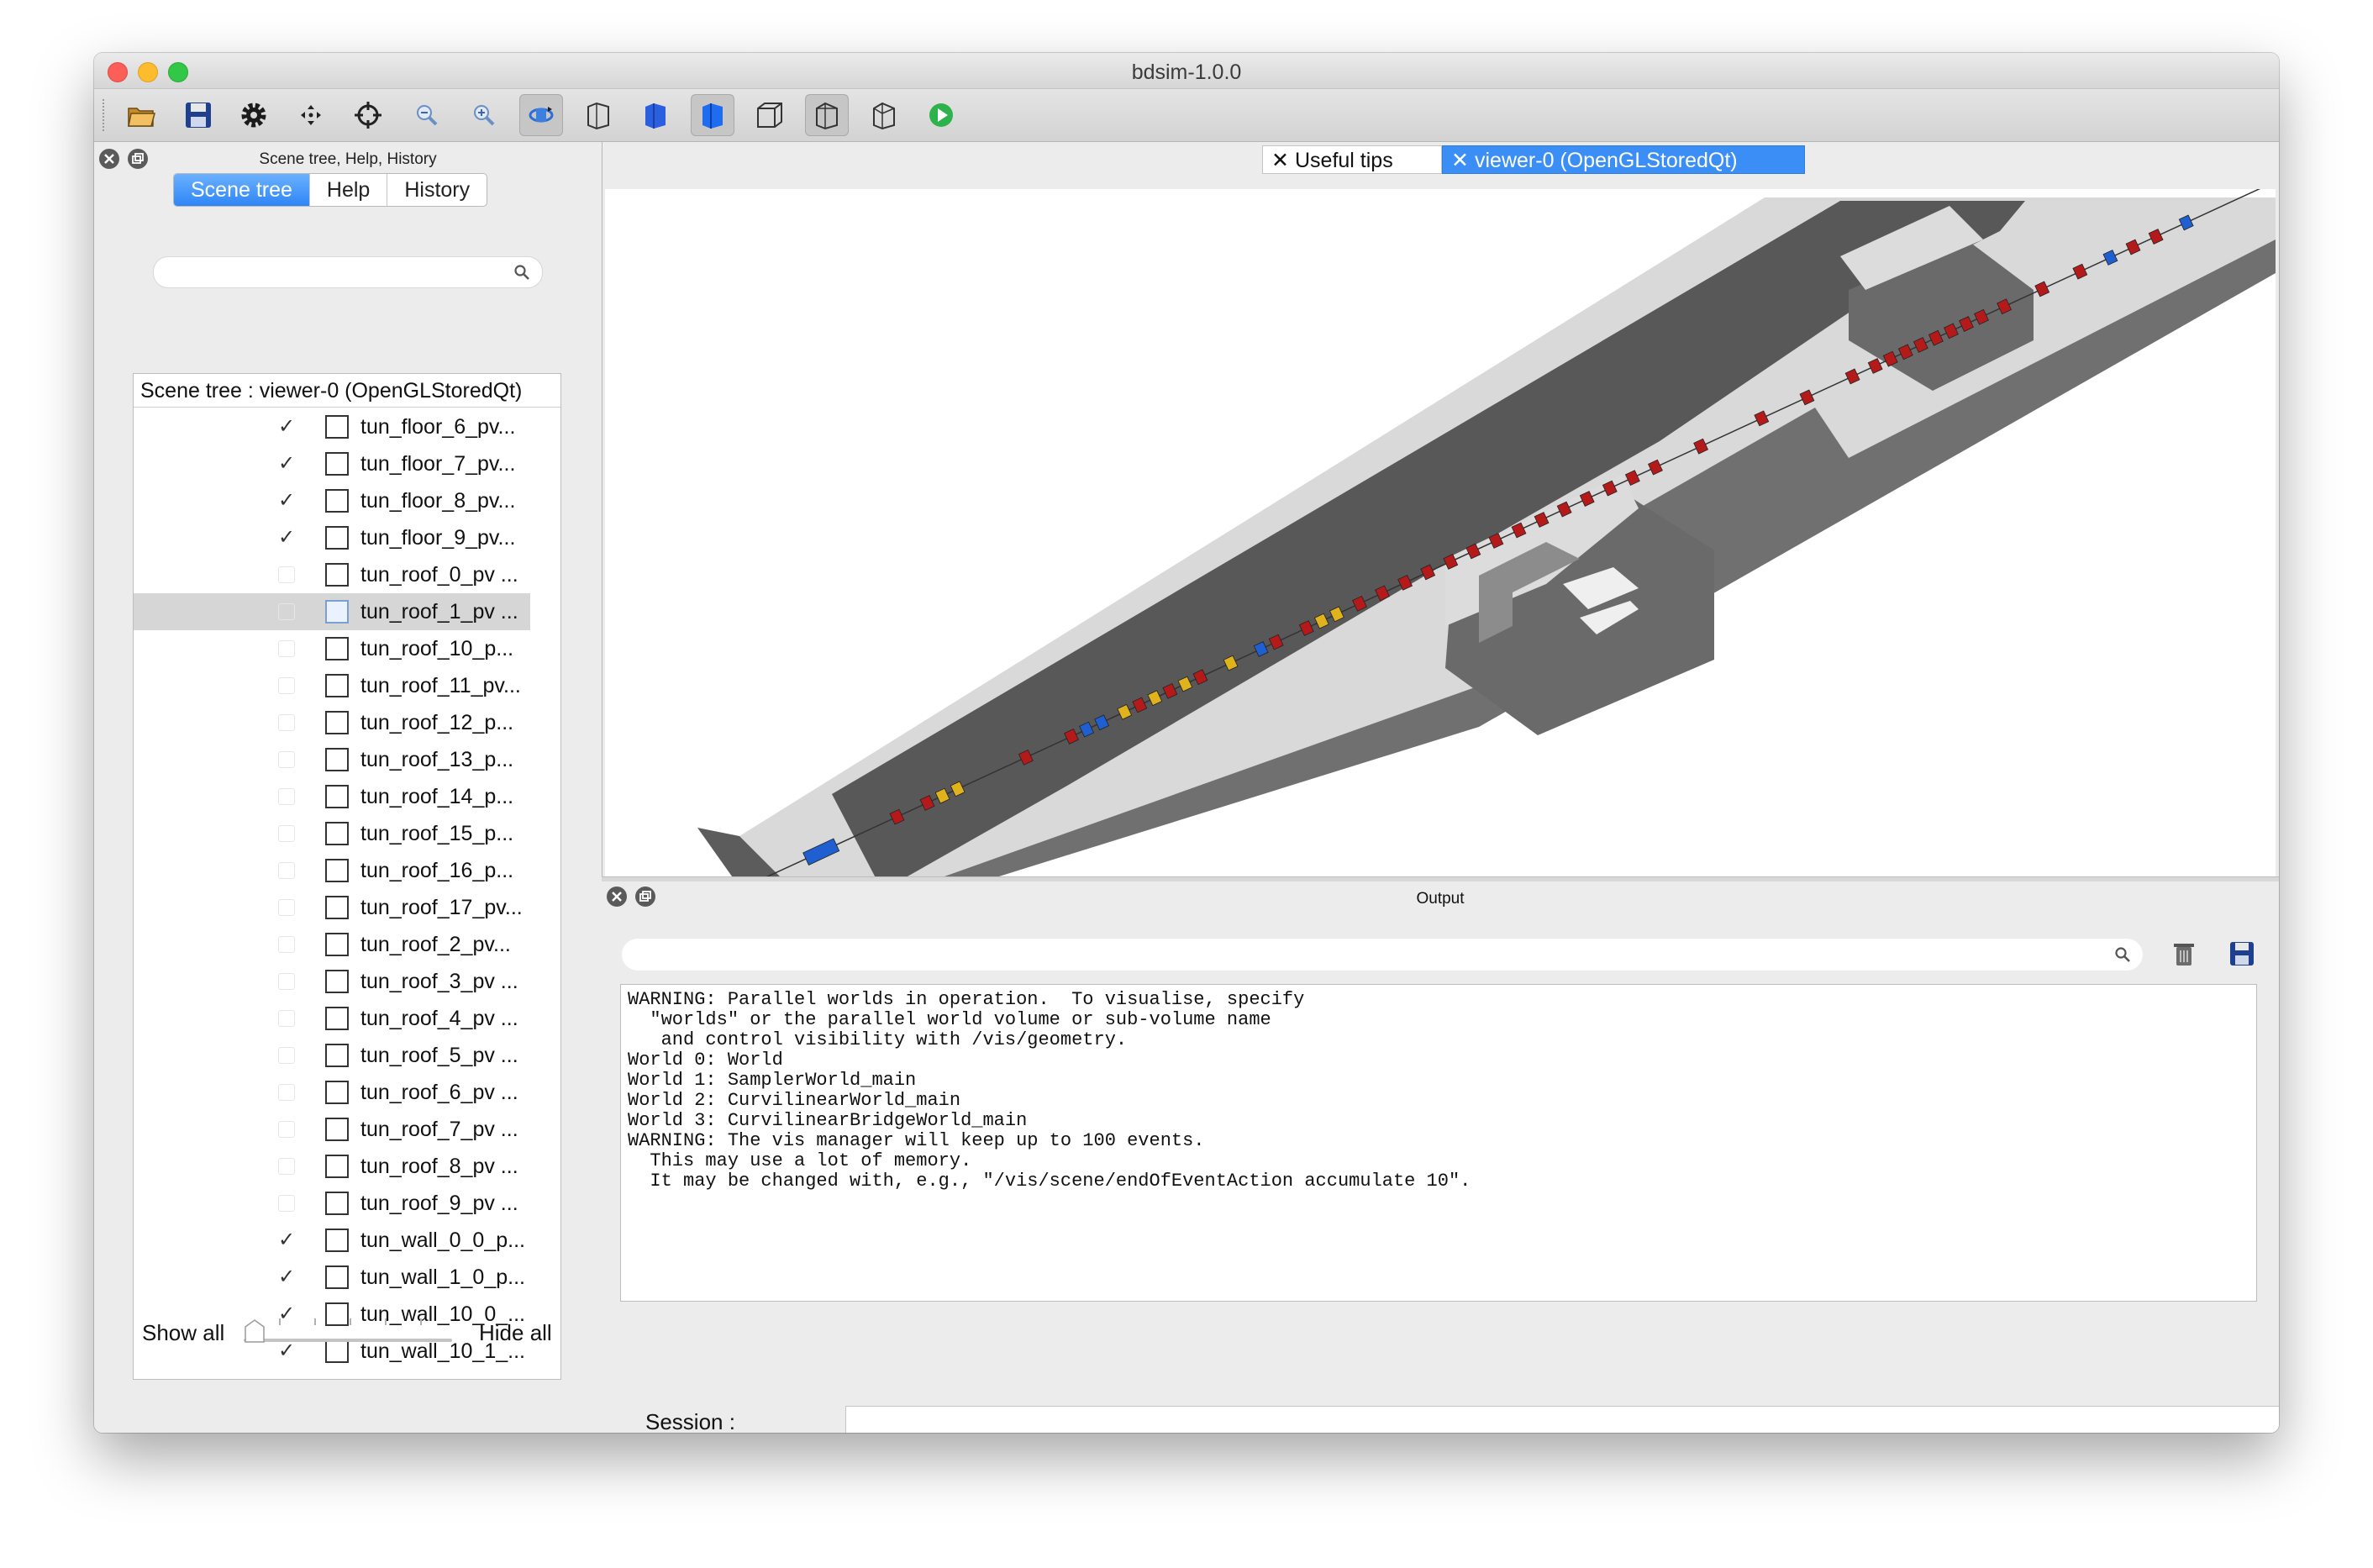  I want to click on settings-button, so click(254, 115).